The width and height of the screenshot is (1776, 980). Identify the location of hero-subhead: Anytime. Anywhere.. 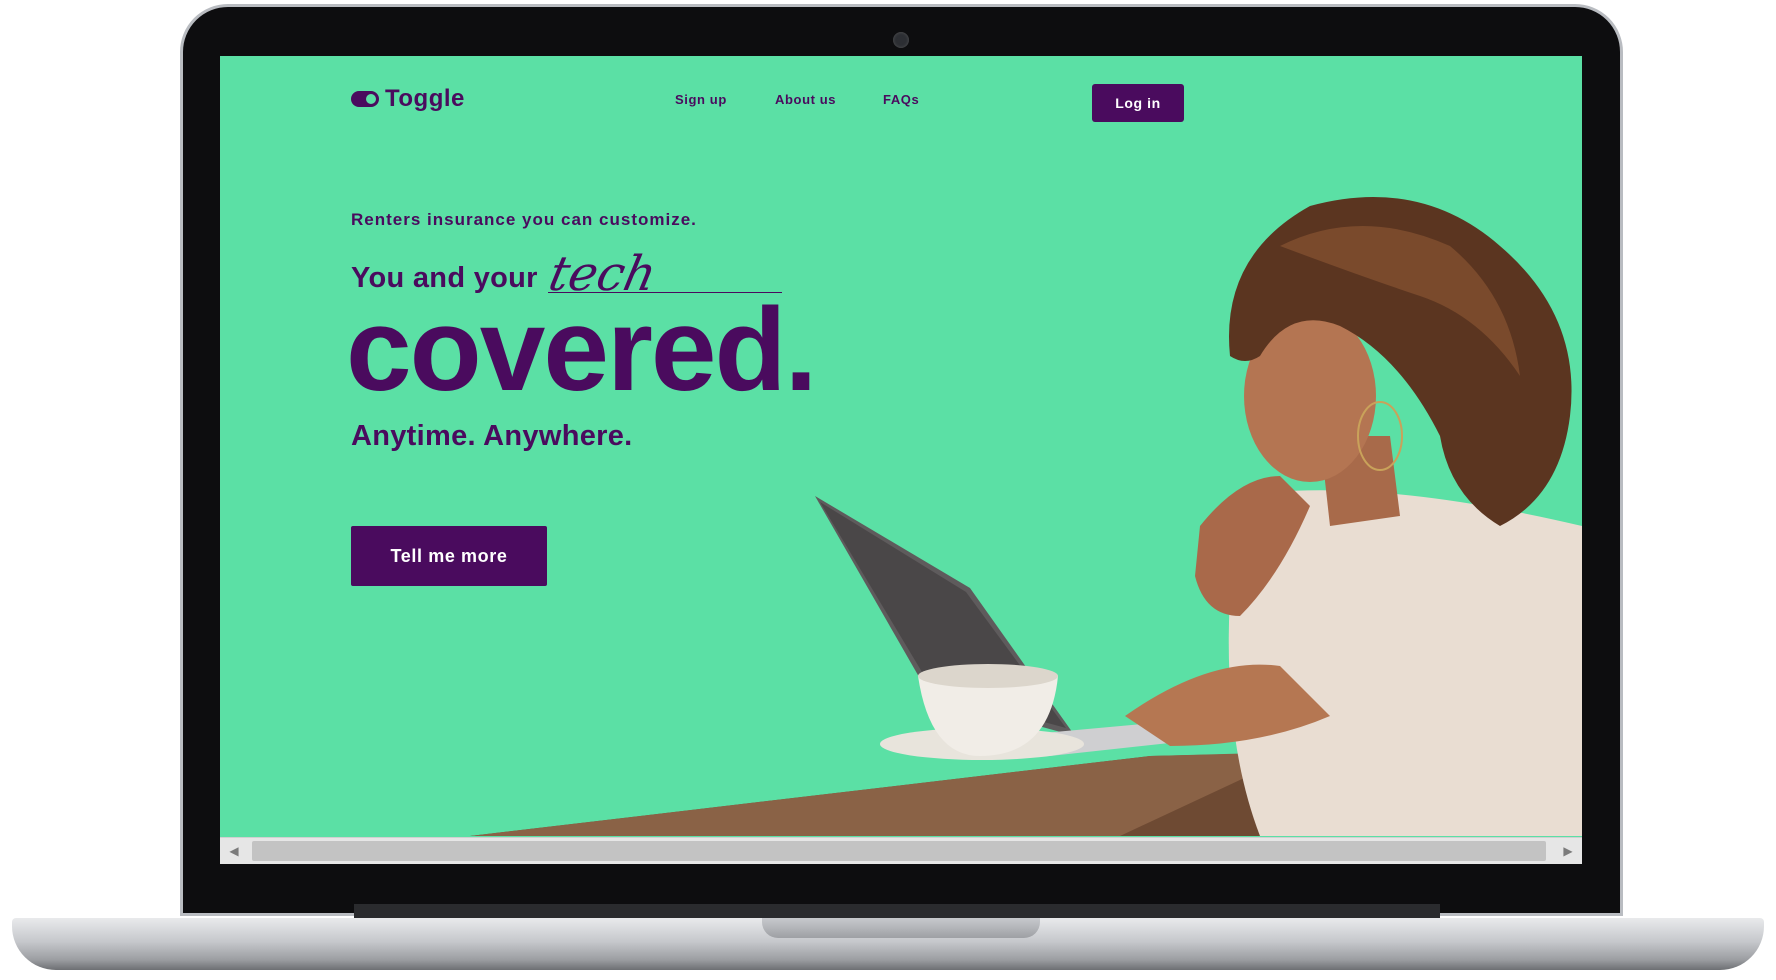
(492, 436).